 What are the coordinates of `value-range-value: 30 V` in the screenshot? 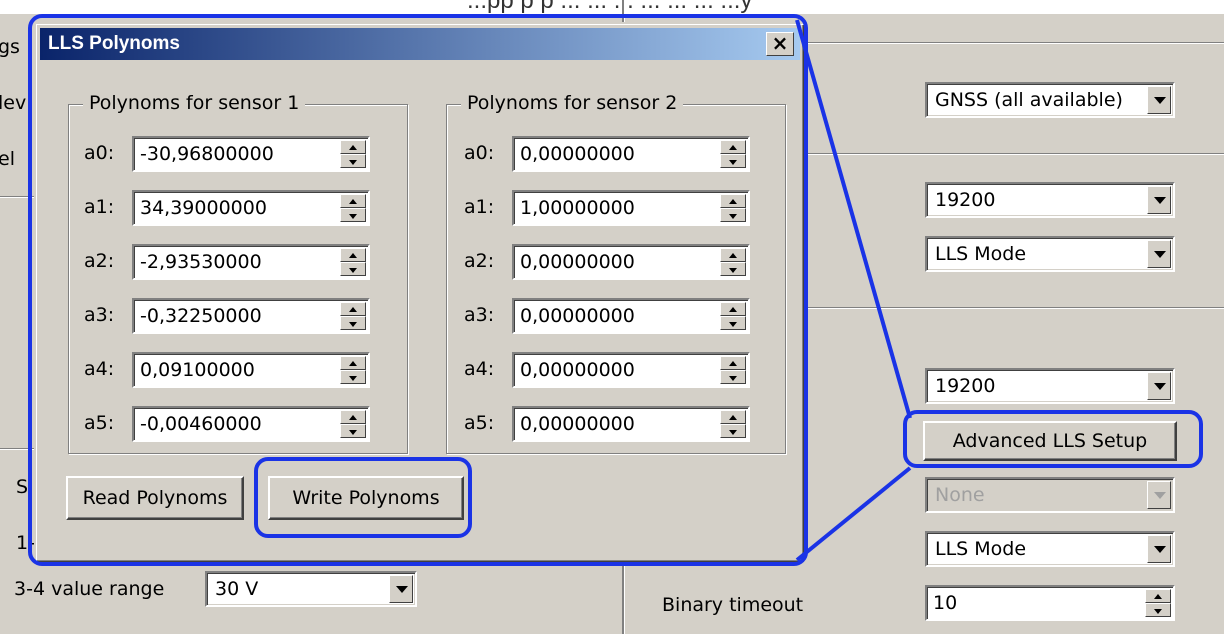 It's located at (237, 589).